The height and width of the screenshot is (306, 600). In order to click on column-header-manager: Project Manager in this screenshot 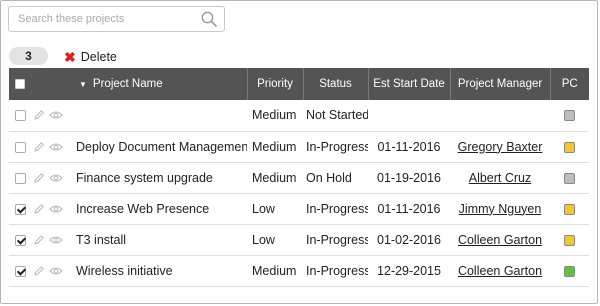, I will do `click(499, 84)`.